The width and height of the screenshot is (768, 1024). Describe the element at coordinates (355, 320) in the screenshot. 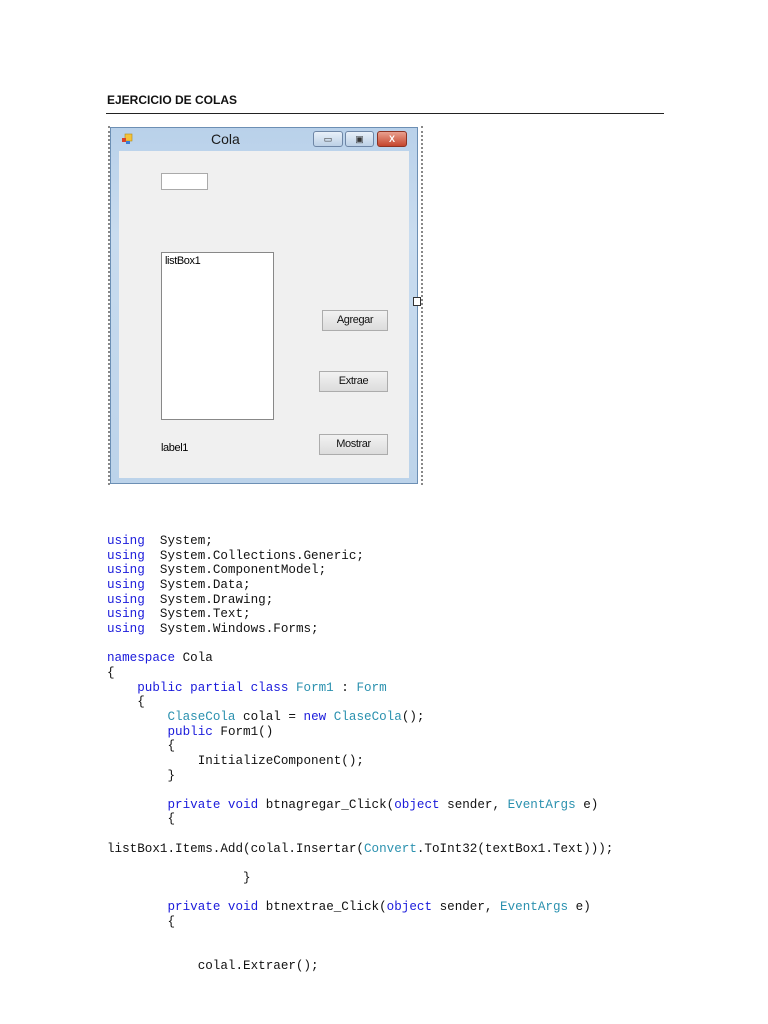

I see `agregar-button: Agregar` at that location.